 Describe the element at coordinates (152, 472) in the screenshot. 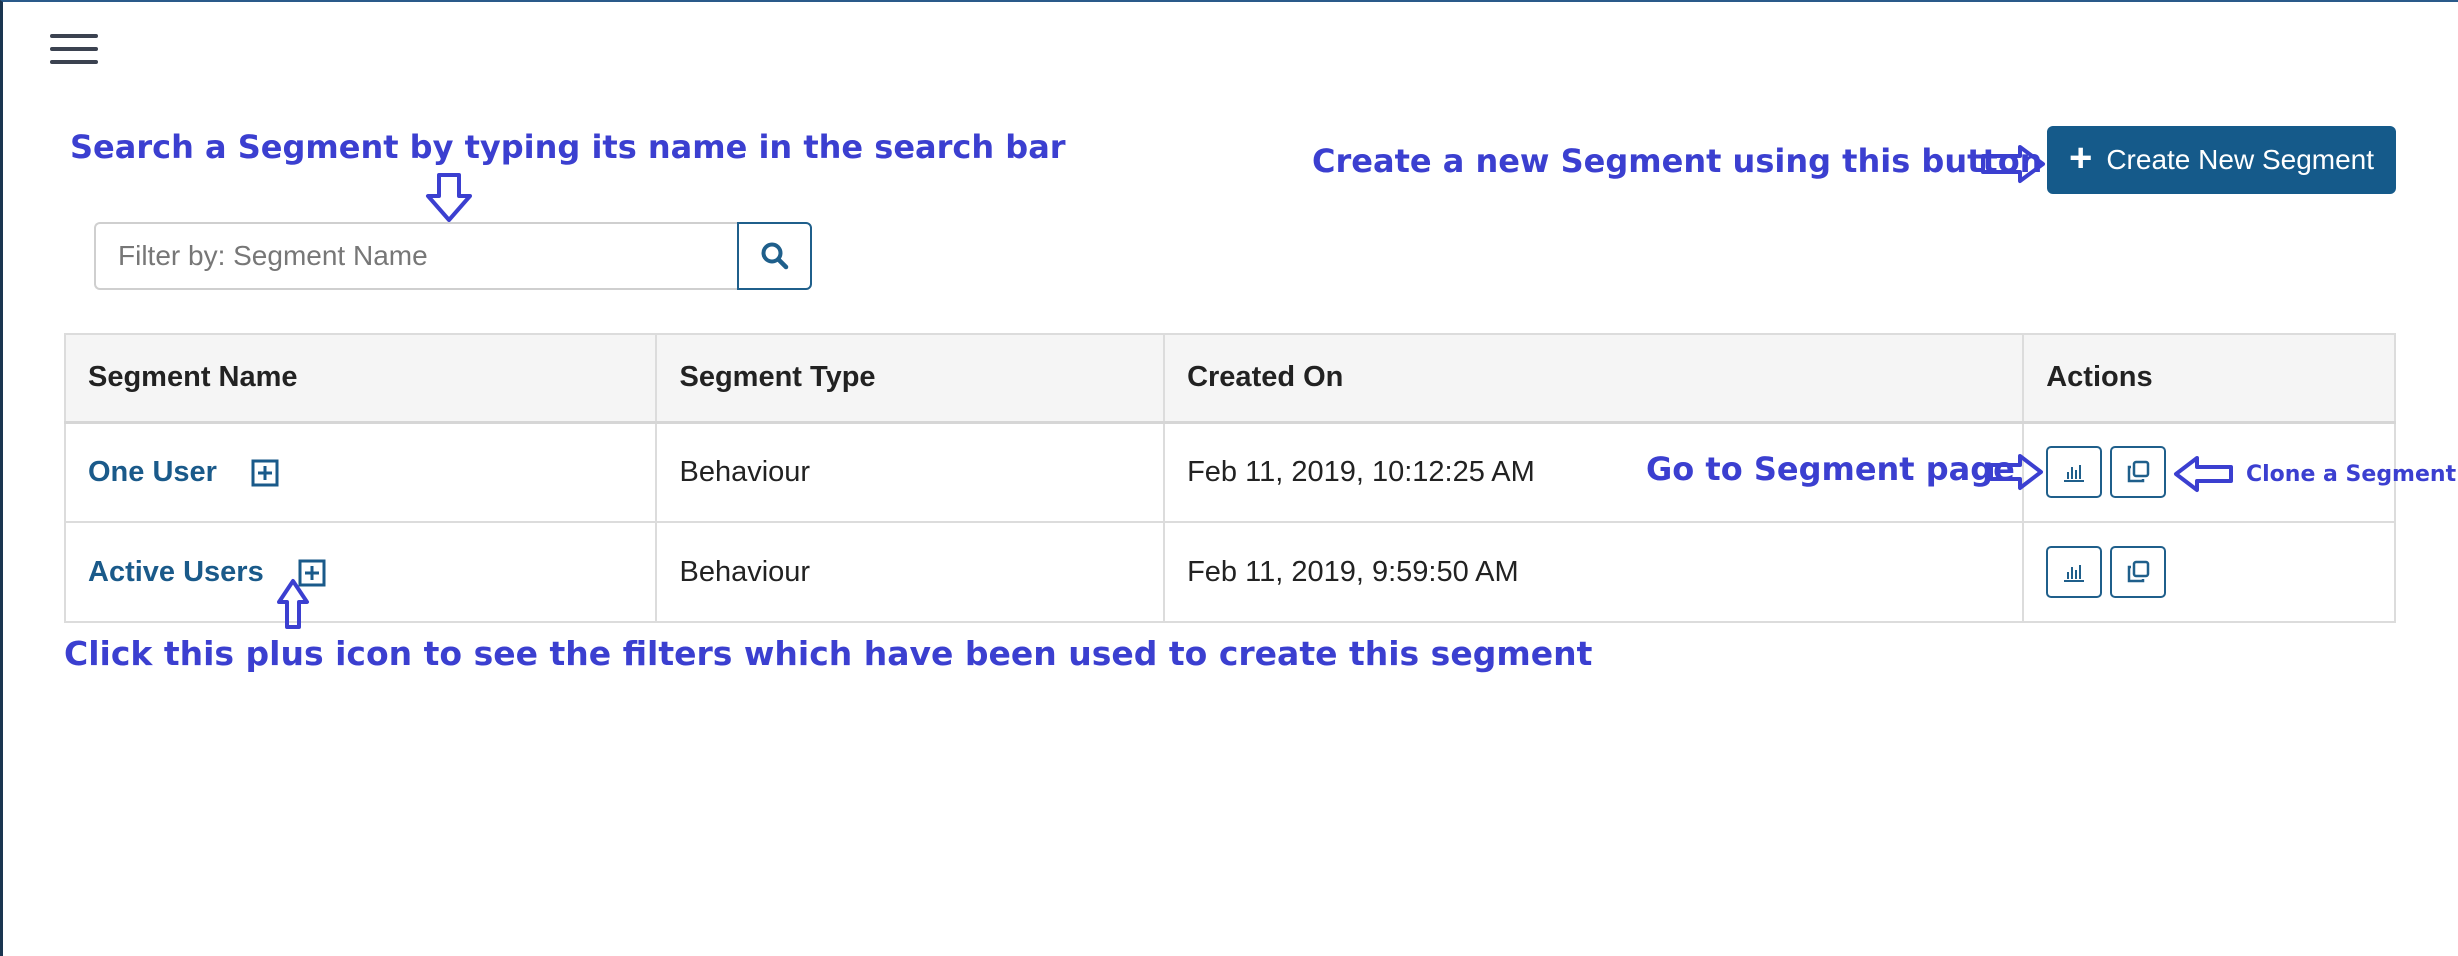

I see `segment-name-link: One User` at that location.